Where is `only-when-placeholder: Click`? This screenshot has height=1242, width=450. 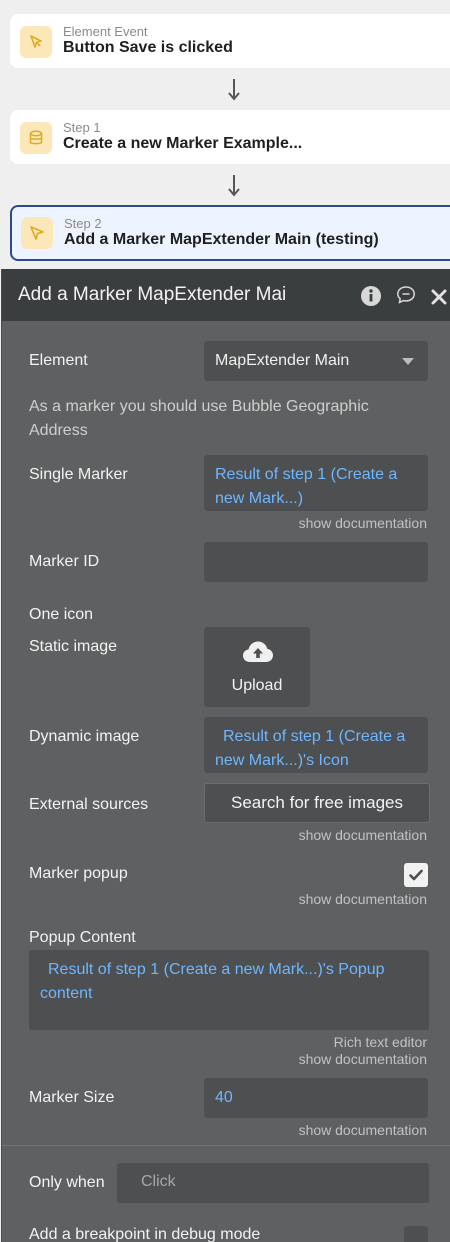 only-when-placeholder: Click is located at coordinates (158, 1181).